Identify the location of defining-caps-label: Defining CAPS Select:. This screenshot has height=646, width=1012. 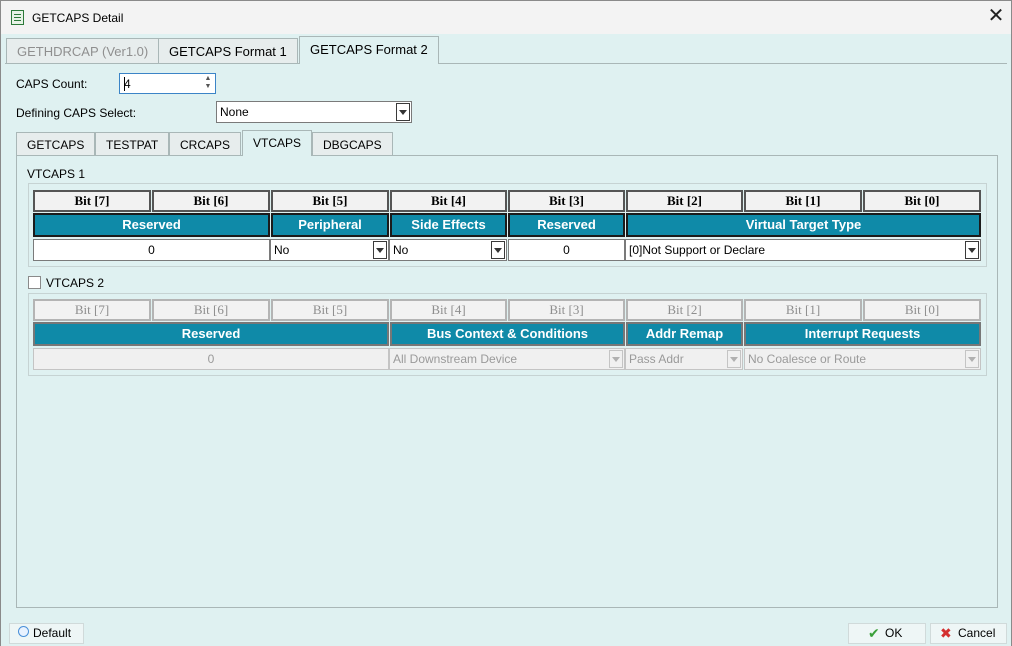
(76, 113).